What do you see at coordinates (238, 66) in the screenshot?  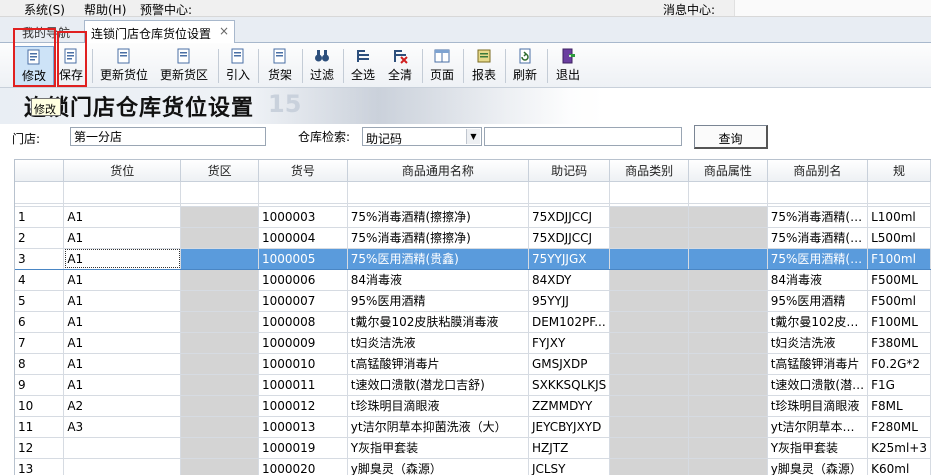 I see `import-button: 引入` at bounding box center [238, 66].